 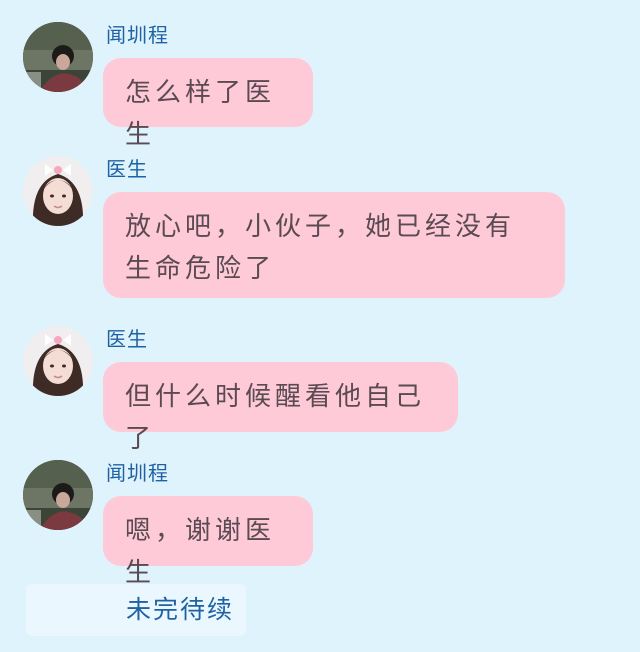 I want to click on footer-box: 未完待续, so click(x=136, y=610).